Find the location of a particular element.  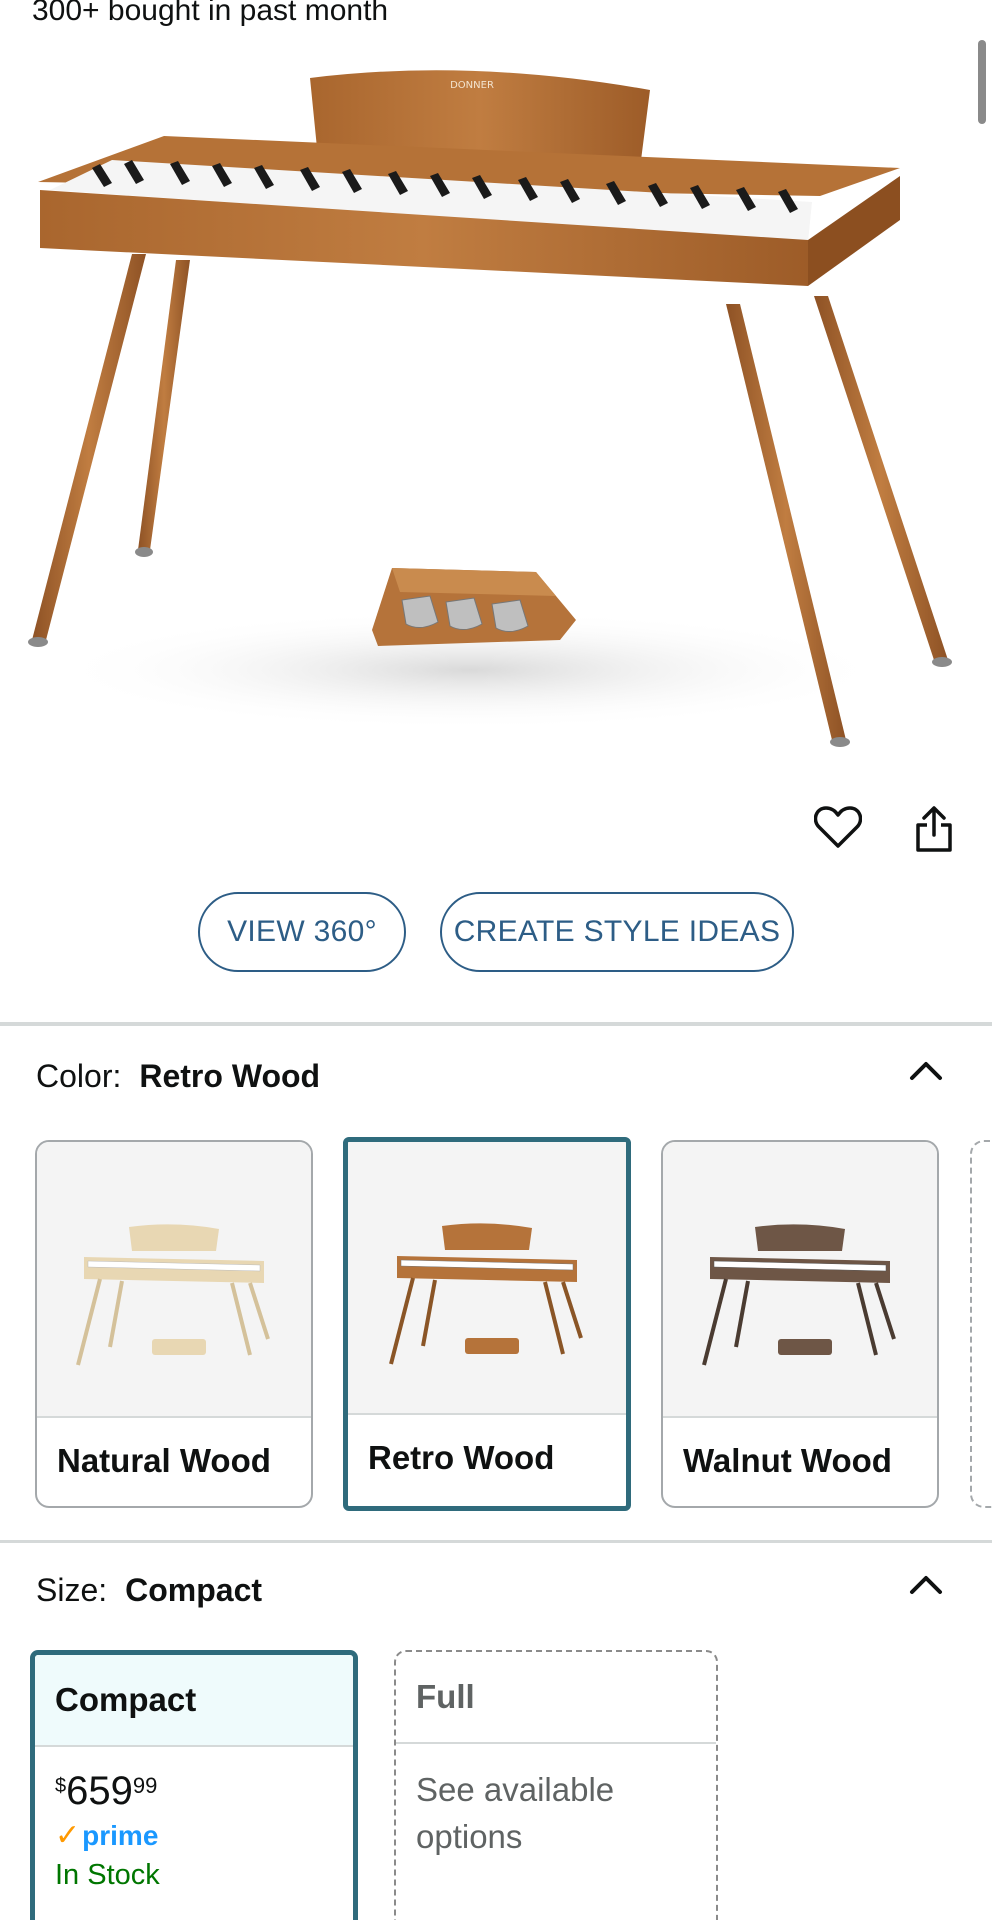

create-style-ideas-button: CREATE STYLE IDEAS is located at coordinates (617, 932).